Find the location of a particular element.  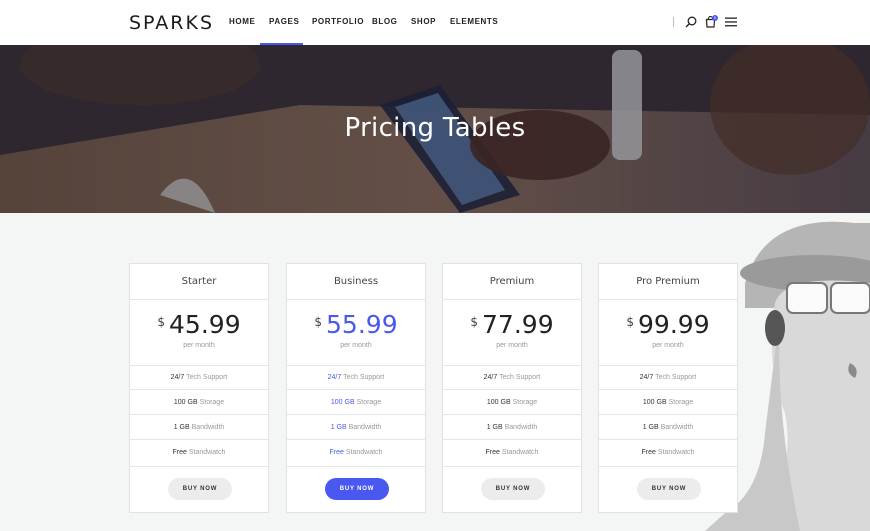

plan-name: Business is located at coordinates (356, 281).